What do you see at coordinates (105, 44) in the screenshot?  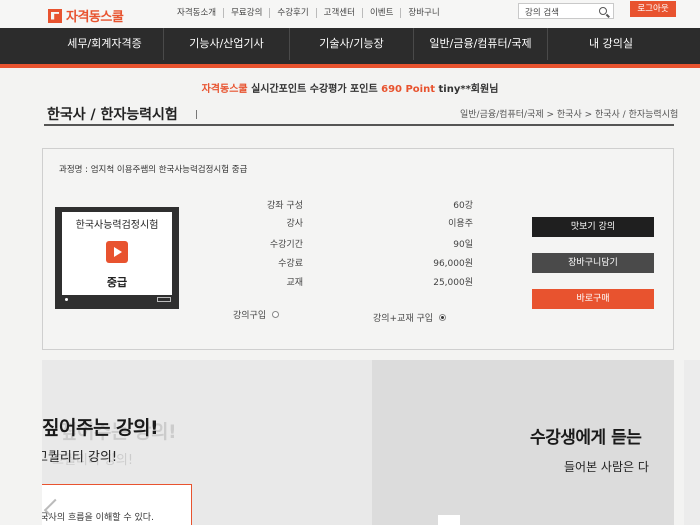 I see `main-nav-item-tax-accounting: 세무/회계자격증` at bounding box center [105, 44].